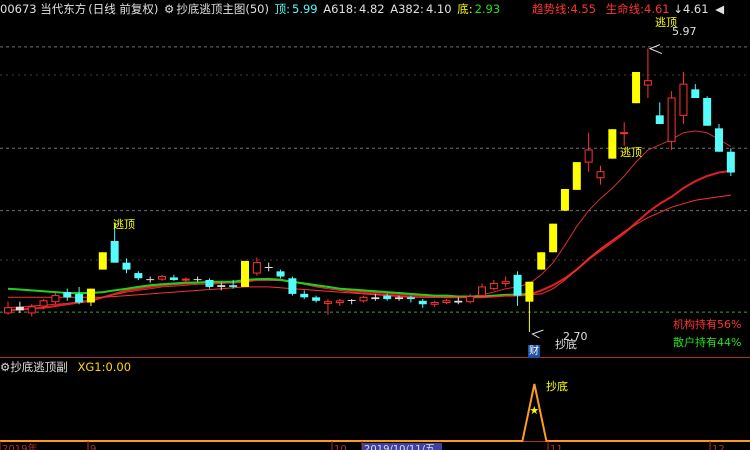 The width and height of the screenshot is (750, 450). What do you see at coordinates (371, 9) in the screenshot?
I see `a618-value: 4.82` at bounding box center [371, 9].